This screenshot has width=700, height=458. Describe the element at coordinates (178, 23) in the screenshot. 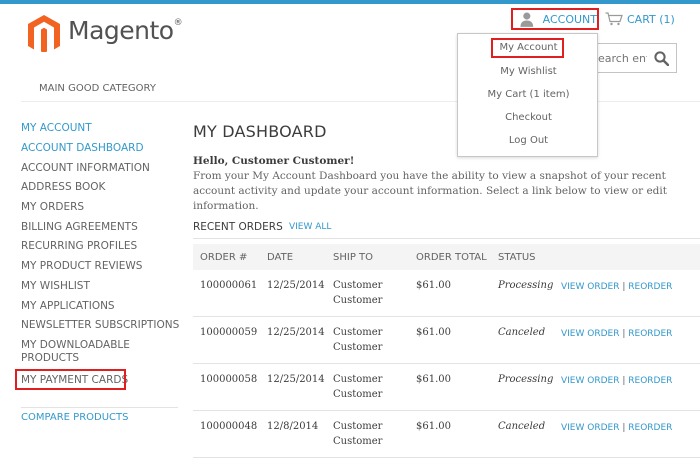

I see `logo-registered-mark: ®` at that location.